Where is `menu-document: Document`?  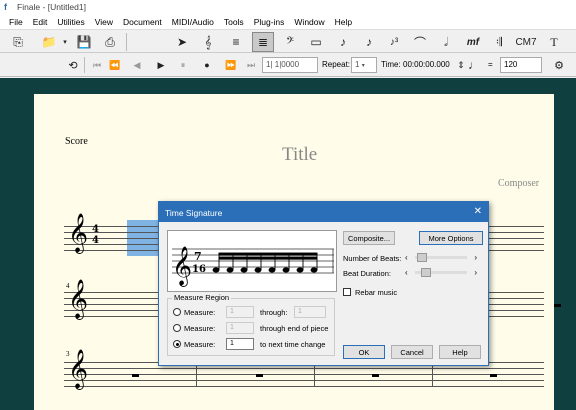
menu-document: Document is located at coordinates (142, 22).